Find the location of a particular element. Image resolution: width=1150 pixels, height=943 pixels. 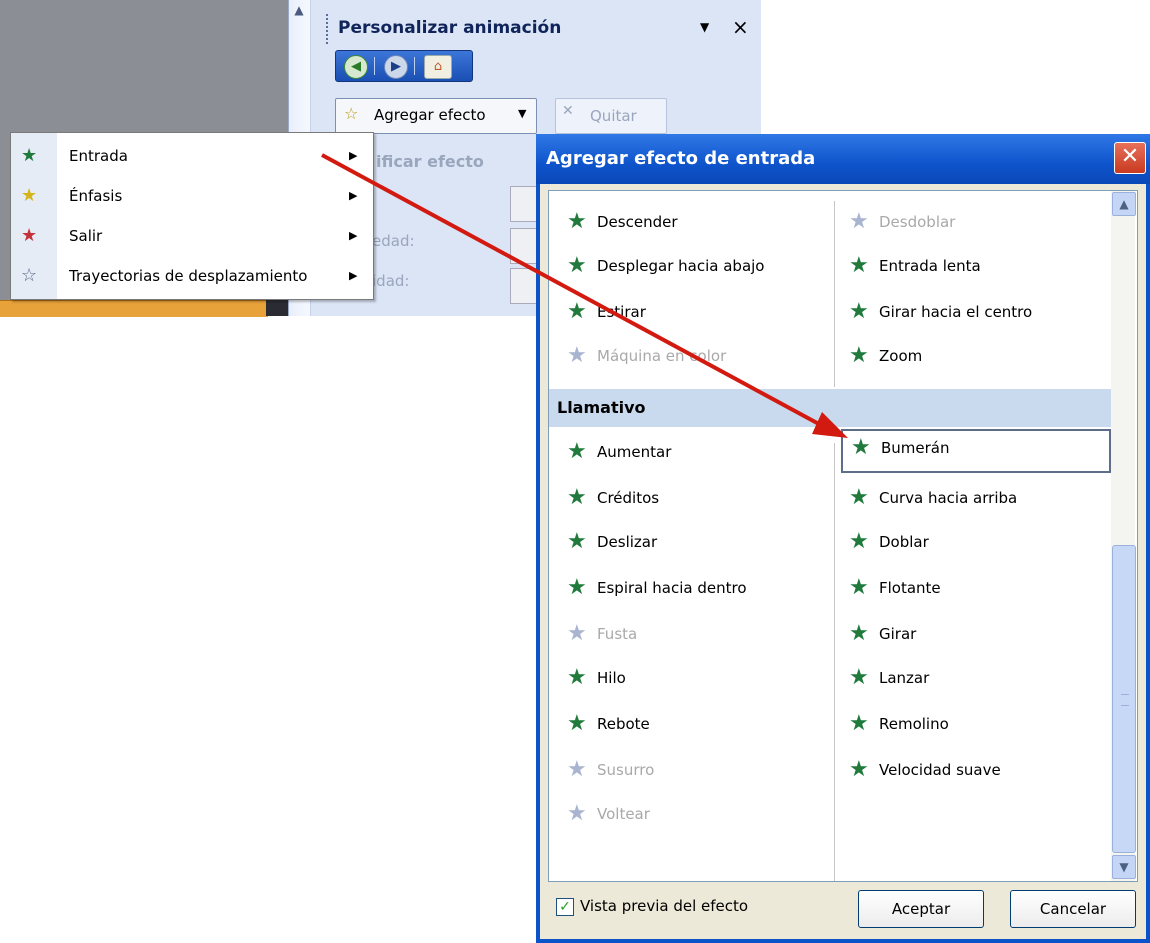

scrollbar-thumb is located at coordinates (1124, 699).